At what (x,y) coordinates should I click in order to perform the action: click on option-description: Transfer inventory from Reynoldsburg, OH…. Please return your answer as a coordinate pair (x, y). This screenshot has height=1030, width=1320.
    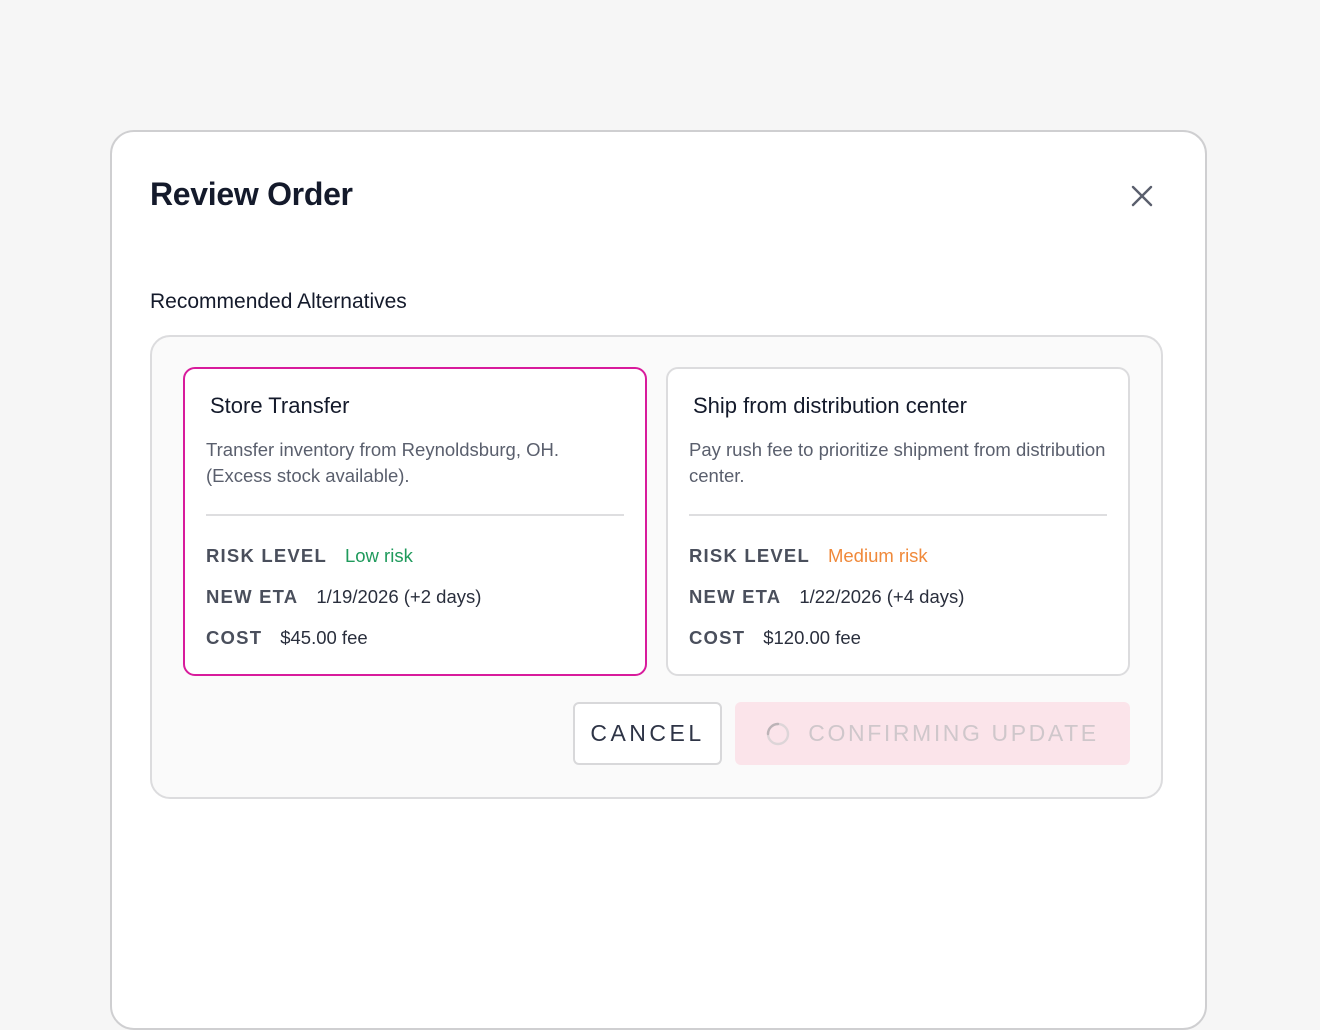
    Looking at the image, I should click on (382, 462).